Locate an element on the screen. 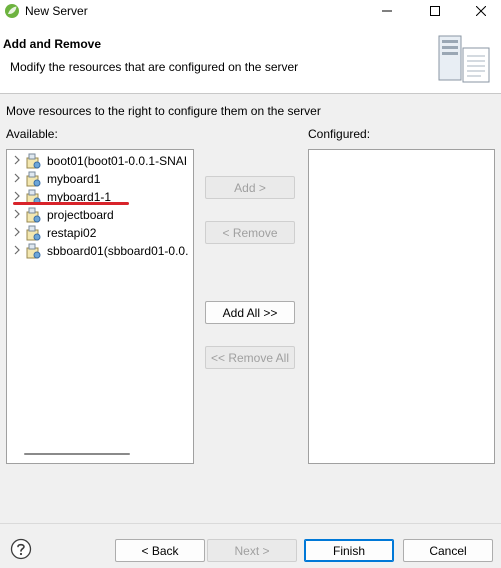  footer-divider is located at coordinates (250, 523).